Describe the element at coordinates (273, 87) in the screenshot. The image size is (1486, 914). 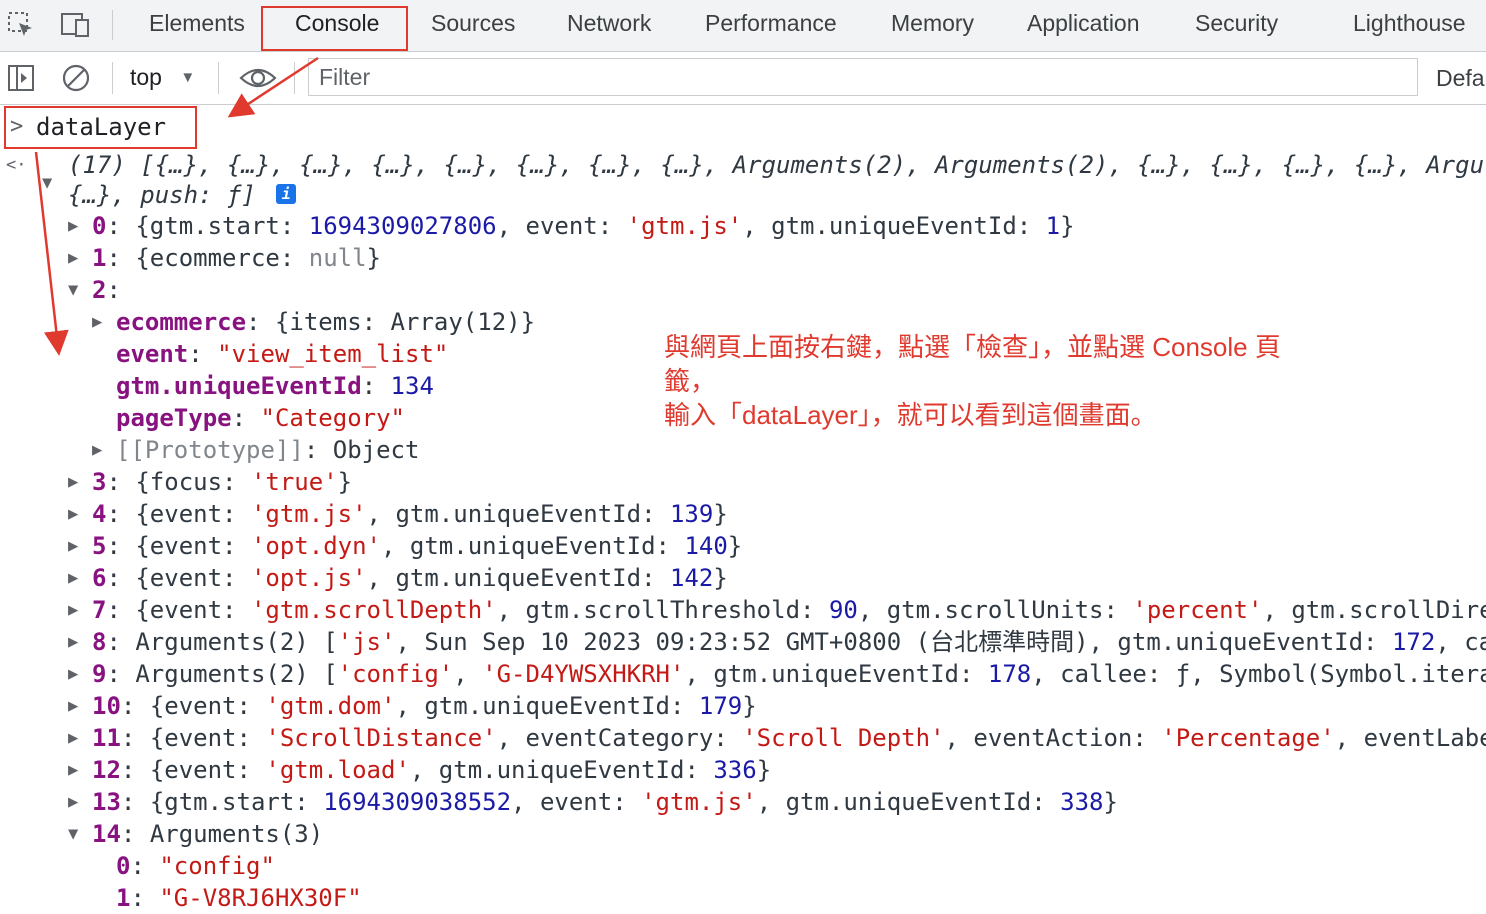
I see `arrow-console-to-input` at that location.